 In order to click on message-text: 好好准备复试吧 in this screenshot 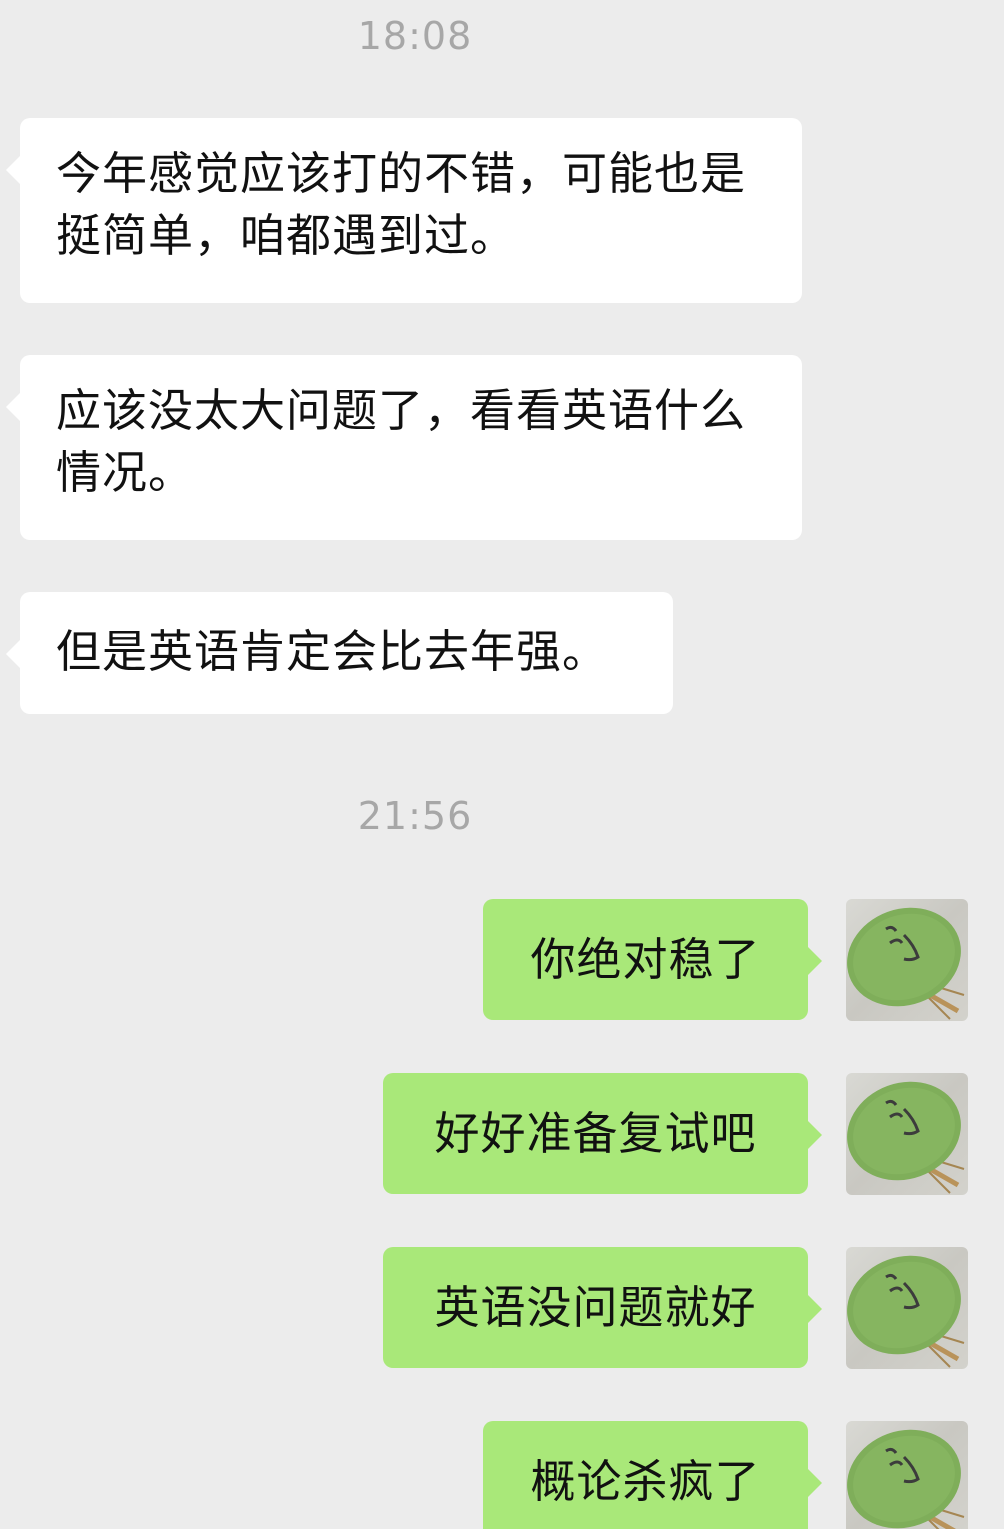, I will do `click(595, 1133)`.